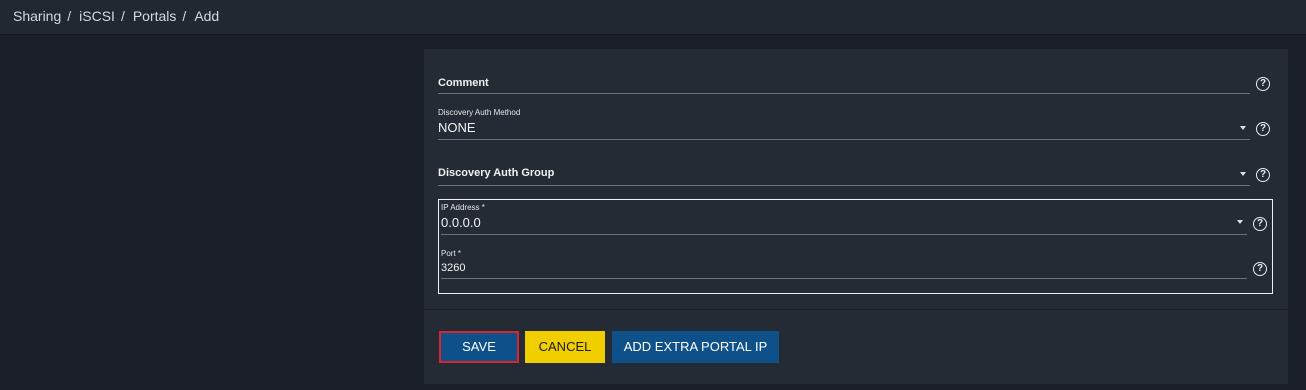 The image size is (1306, 390). Describe the element at coordinates (453, 268) in the screenshot. I see `port-value: 3260` at that location.